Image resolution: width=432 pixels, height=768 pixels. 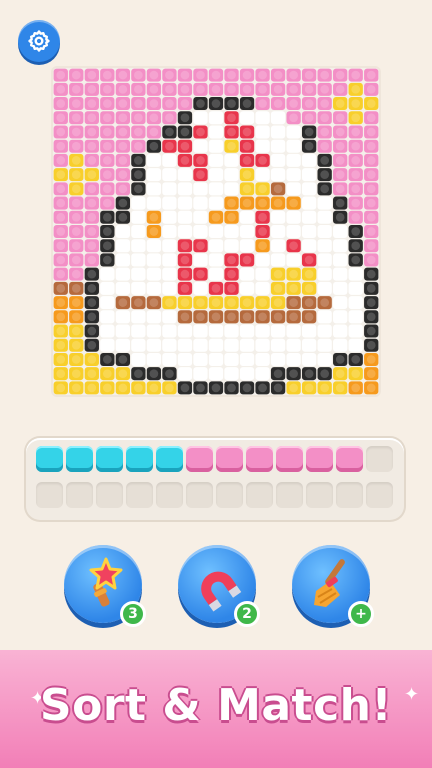 I want to click on magnet-booster-button: 2, so click(x=219, y=586).